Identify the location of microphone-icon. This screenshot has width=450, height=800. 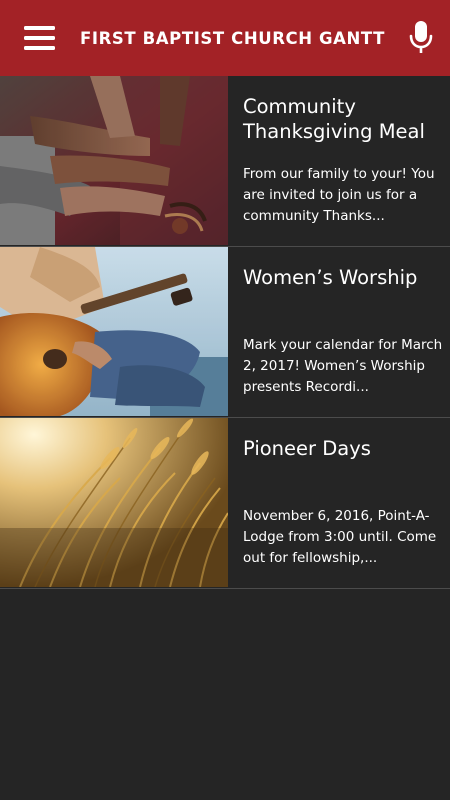
(421, 37).